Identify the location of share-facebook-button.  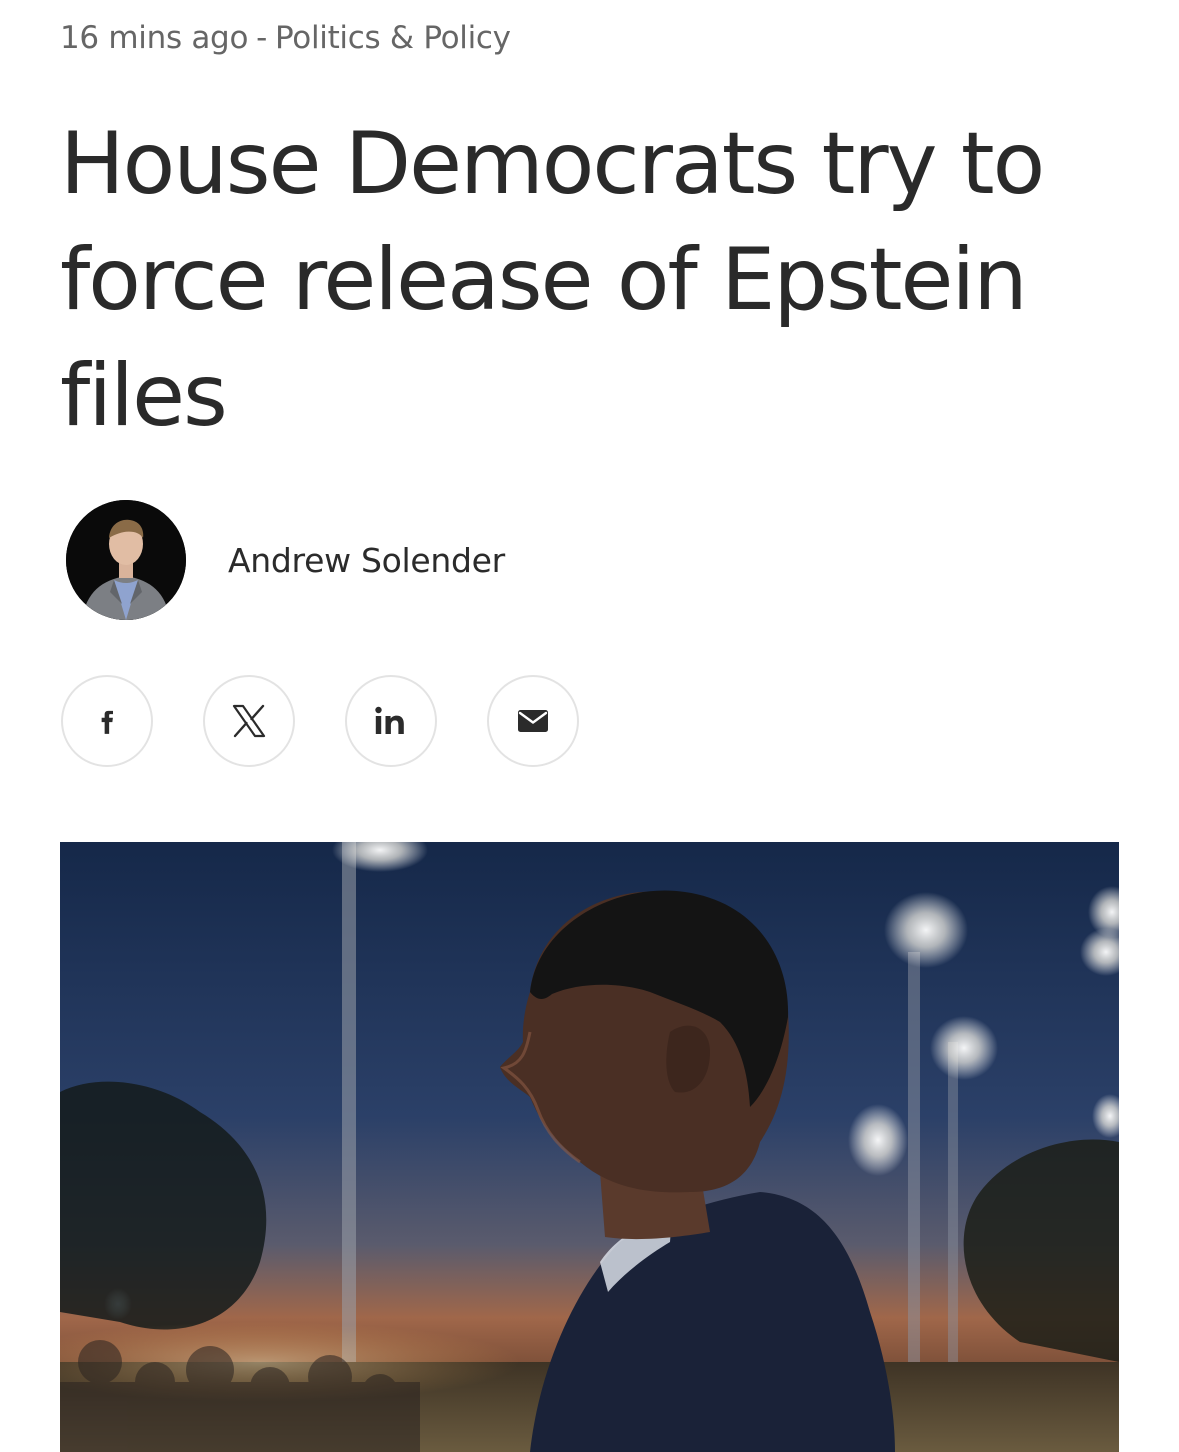
(107, 721).